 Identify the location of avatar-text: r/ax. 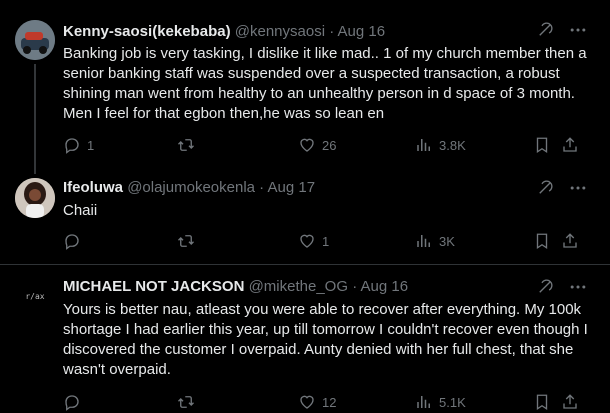
(35, 296).